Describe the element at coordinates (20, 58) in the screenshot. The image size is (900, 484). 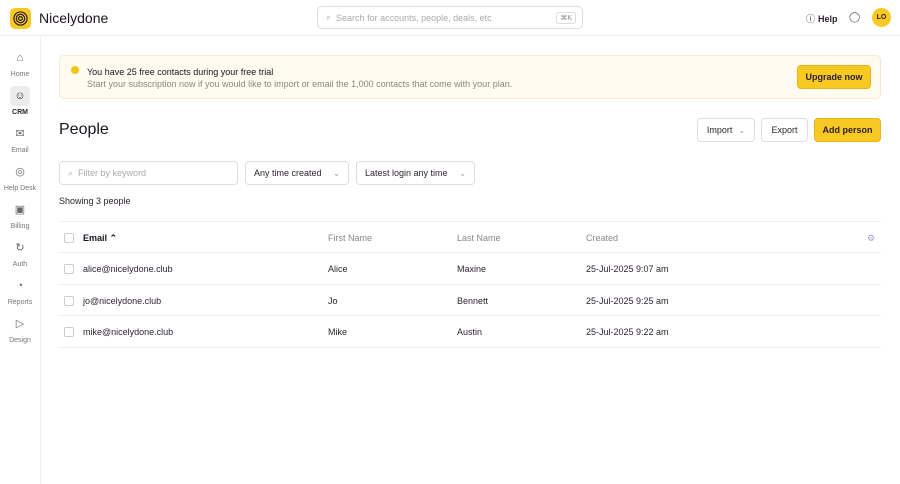
I see `home-icon: ⌂` at that location.